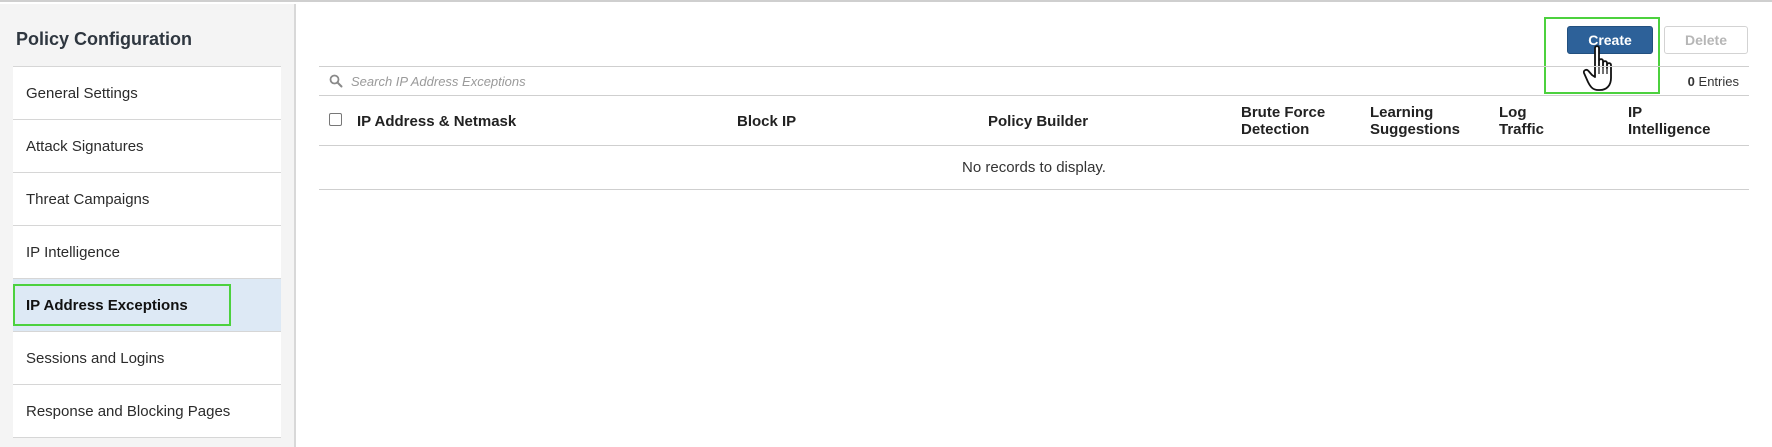 This screenshot has height=447, width=1772. Describe the element at coordinates (335, 119) in the screenshot. I see `select-all-checkbox` at that location.